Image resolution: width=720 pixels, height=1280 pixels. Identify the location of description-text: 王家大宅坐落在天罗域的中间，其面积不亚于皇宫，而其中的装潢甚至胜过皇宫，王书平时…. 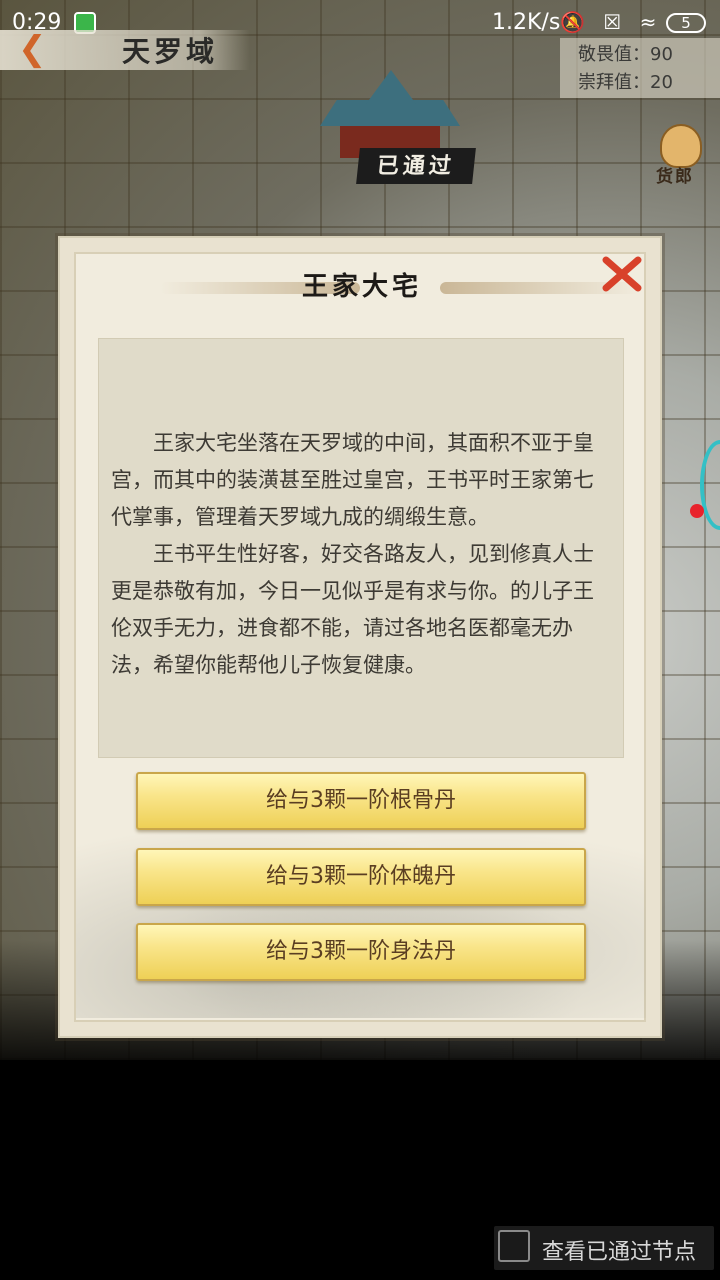
(361, 554).